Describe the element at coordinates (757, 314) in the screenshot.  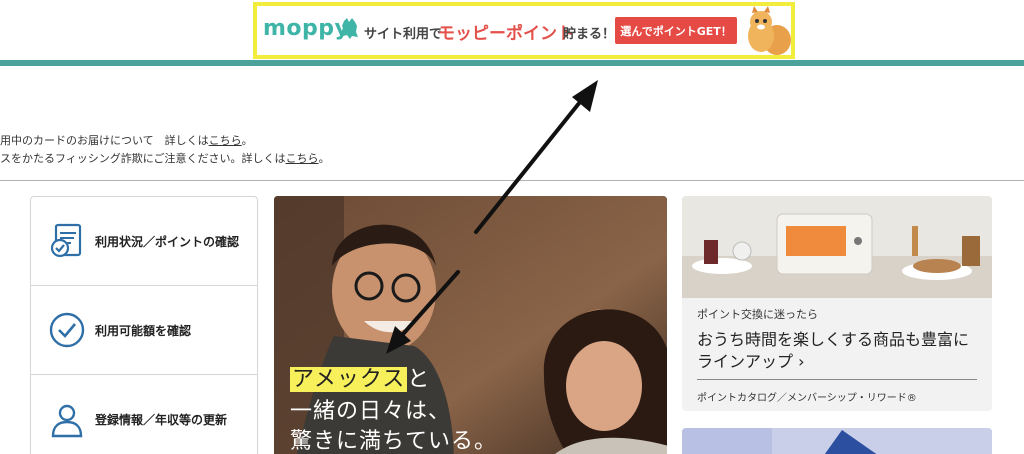
I see `card-subtitle: ポイント交換に迷ったら` at that location.